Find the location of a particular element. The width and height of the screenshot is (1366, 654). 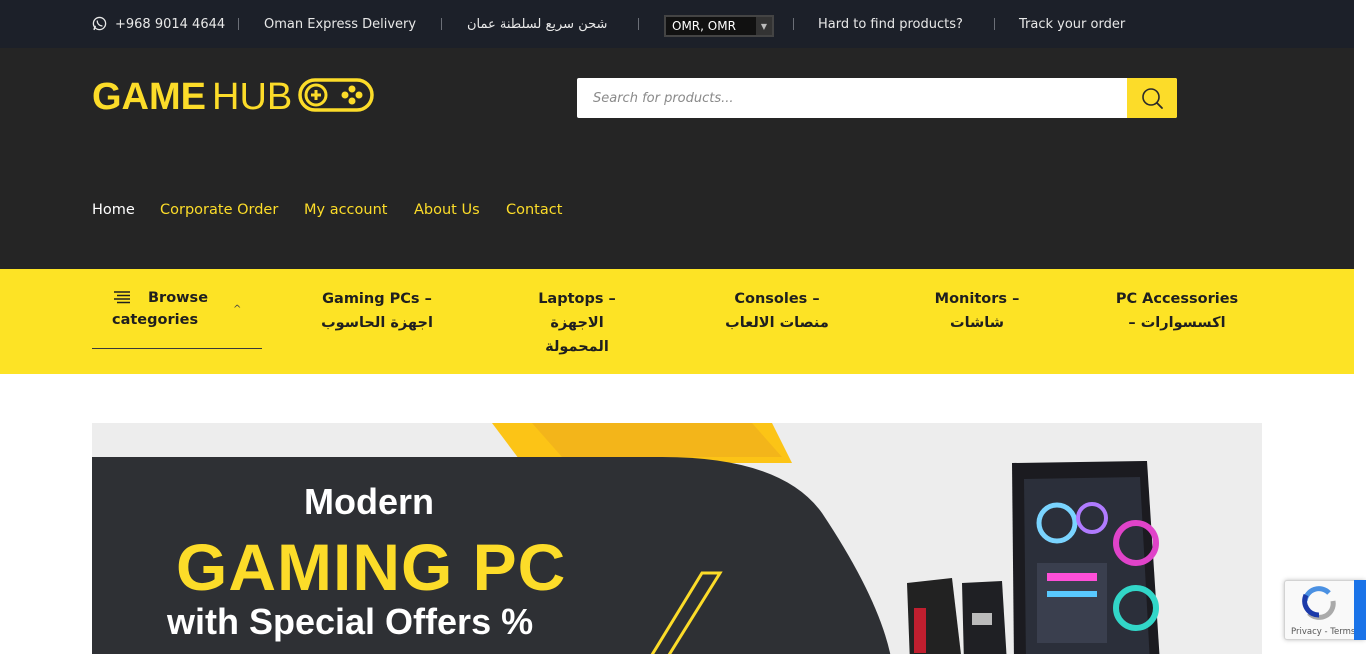

banner-title-line1: Modern is located at coordinates (369, 501).